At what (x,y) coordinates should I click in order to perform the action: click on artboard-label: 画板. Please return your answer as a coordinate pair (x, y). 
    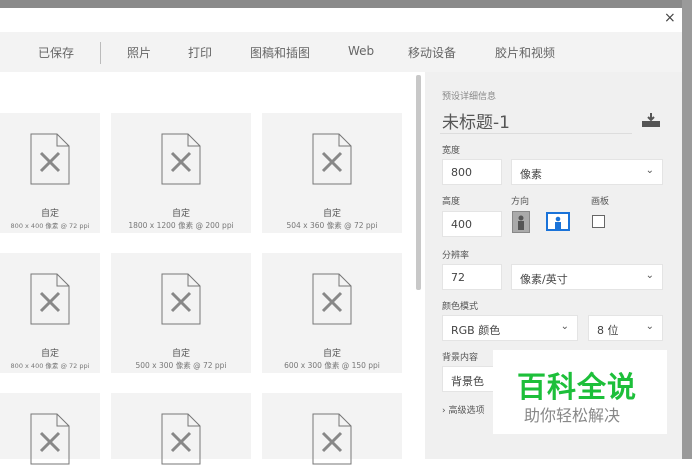
    Looking at the image, I should click on (600, 202).